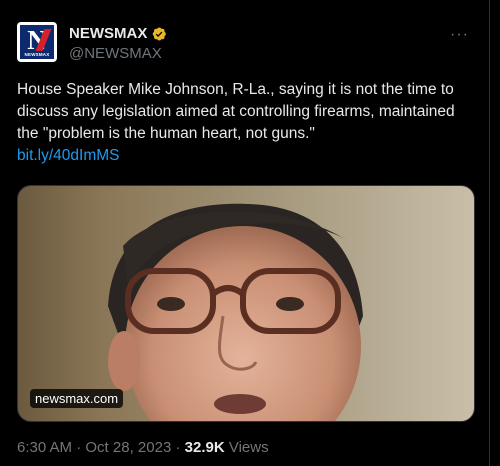  I want to click on name-row: NEWSMAX, so click(118, 33).